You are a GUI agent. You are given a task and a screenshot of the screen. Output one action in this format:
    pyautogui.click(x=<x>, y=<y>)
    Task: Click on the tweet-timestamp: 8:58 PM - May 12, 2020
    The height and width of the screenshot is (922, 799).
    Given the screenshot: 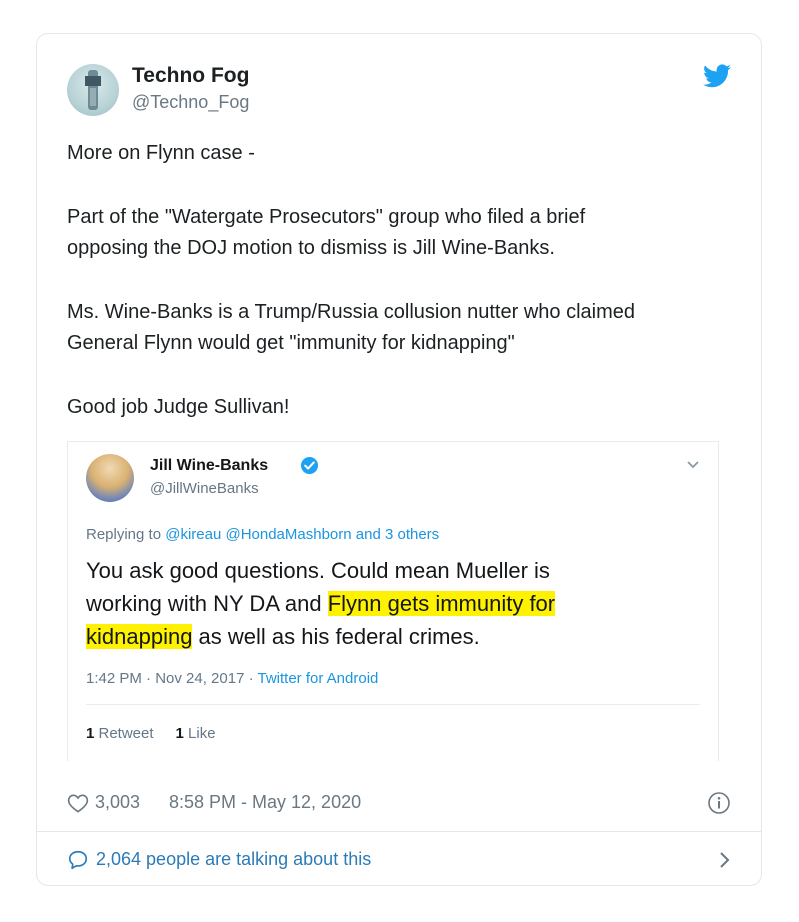 What is the action you would take?
    pyautogui.click(x=265, y=802)
    